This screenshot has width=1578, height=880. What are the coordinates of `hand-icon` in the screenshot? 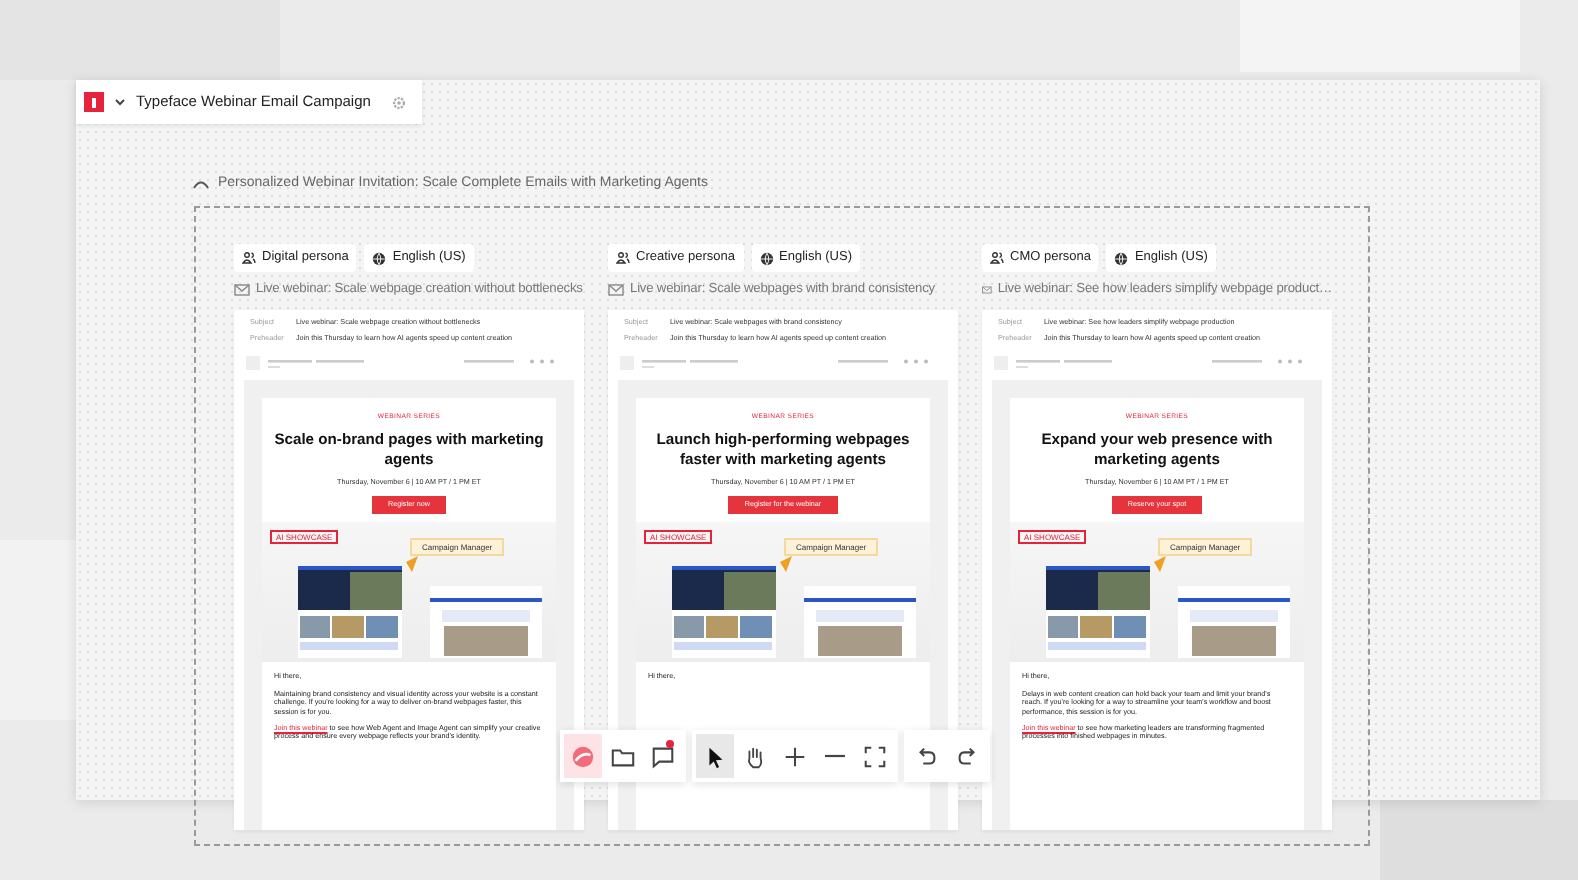 It's located at (755, 756).